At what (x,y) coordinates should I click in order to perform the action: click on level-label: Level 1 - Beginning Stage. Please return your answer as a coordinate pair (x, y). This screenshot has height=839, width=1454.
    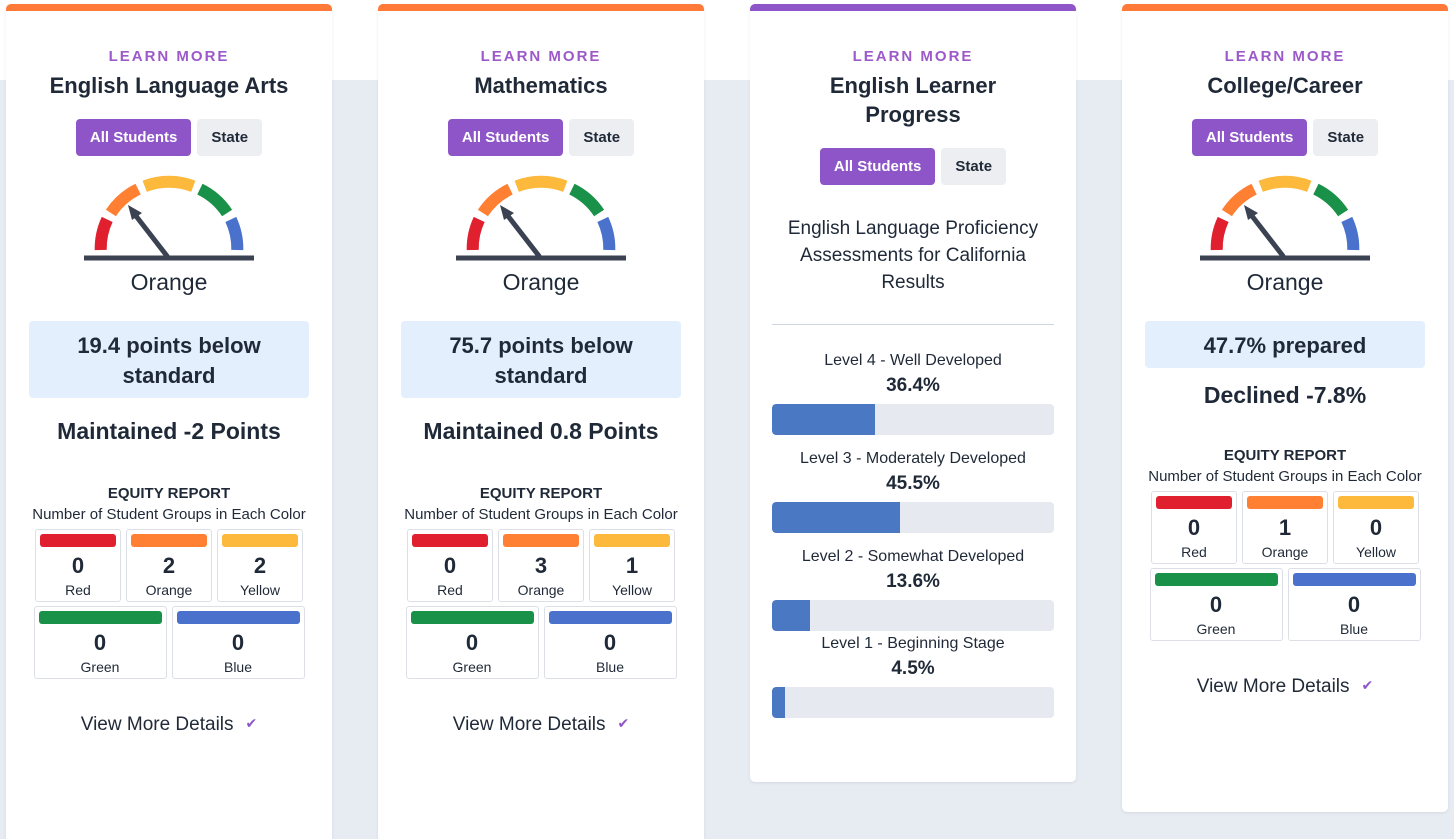
    Looking at the image, I should click on (913, 643).